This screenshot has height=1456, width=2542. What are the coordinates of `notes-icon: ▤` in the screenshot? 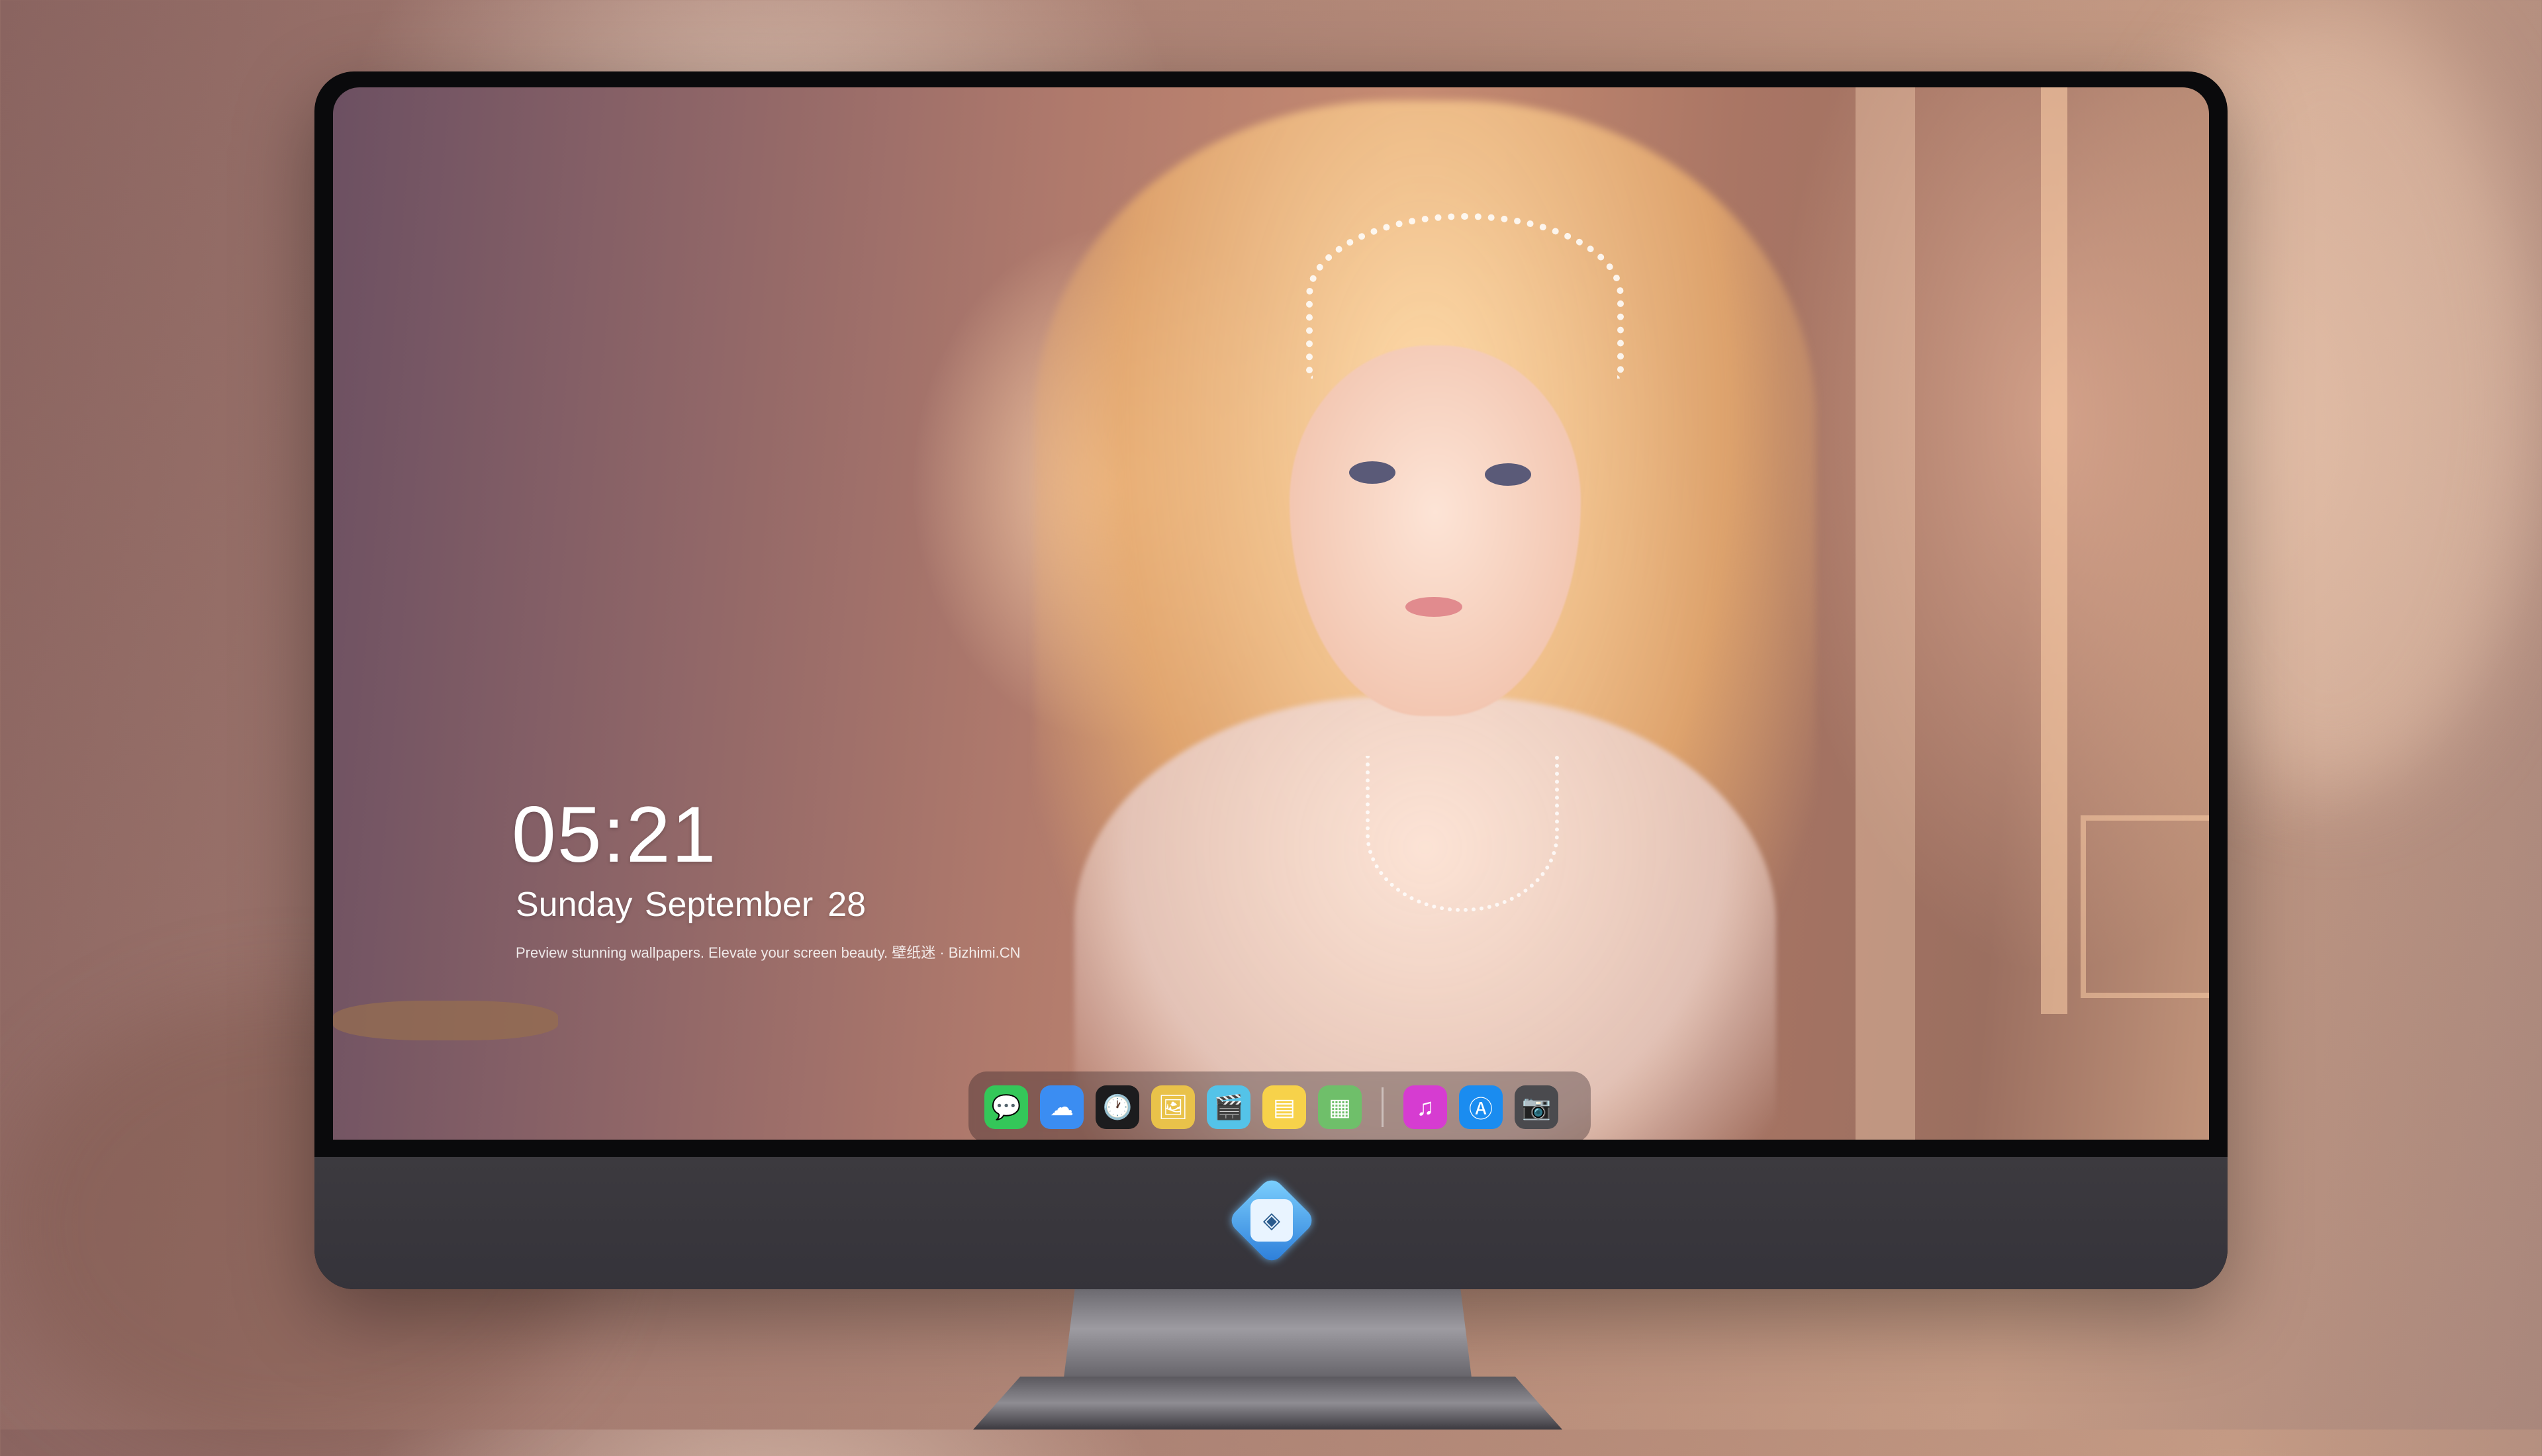 It's located at (1284, 1107).